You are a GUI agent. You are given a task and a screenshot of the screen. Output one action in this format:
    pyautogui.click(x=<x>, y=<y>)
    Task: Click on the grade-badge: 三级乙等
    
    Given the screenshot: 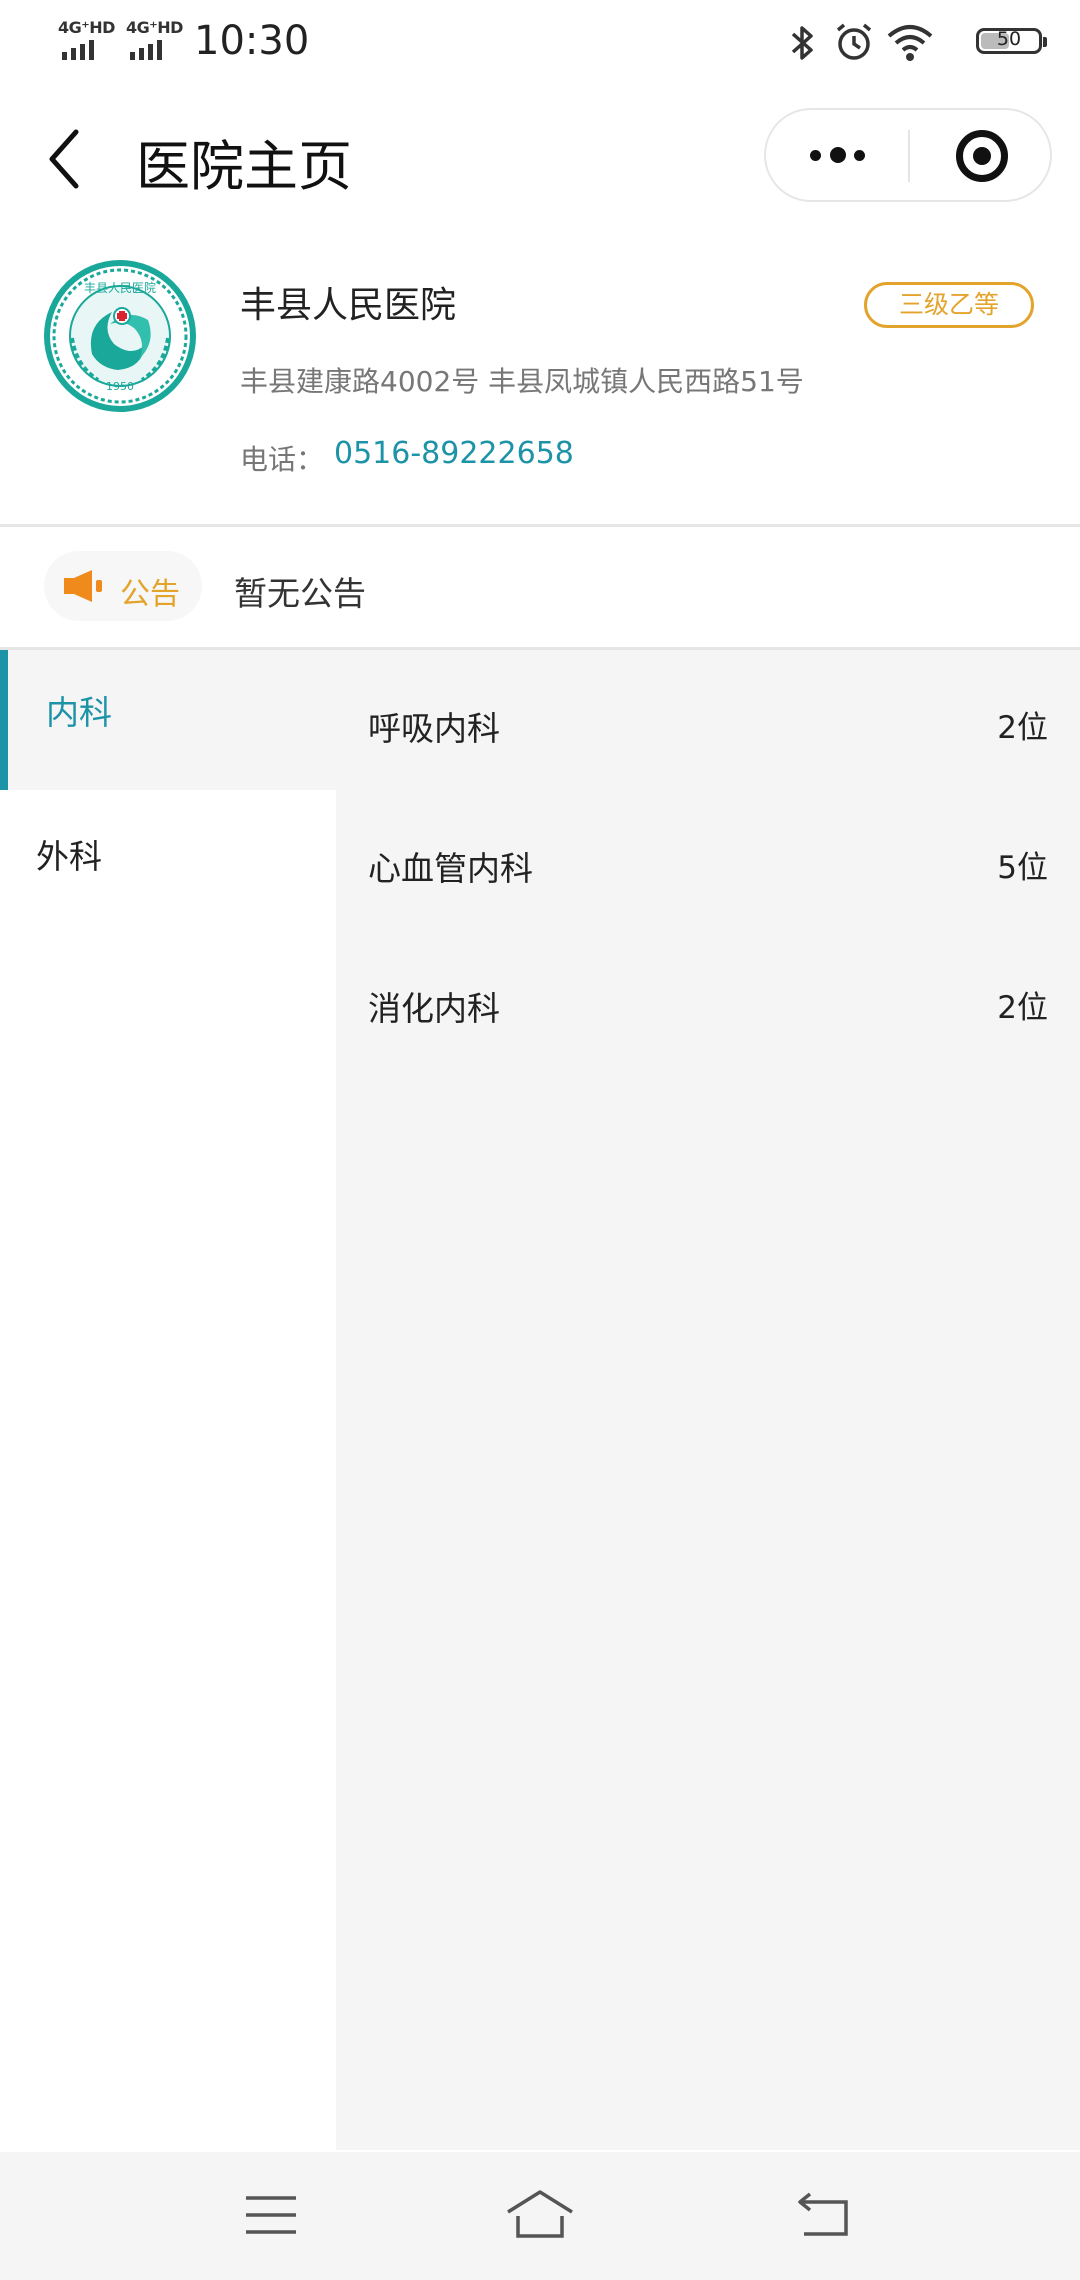 What is the action you would take?
    pyautogui.click(x=949, y=305)
    